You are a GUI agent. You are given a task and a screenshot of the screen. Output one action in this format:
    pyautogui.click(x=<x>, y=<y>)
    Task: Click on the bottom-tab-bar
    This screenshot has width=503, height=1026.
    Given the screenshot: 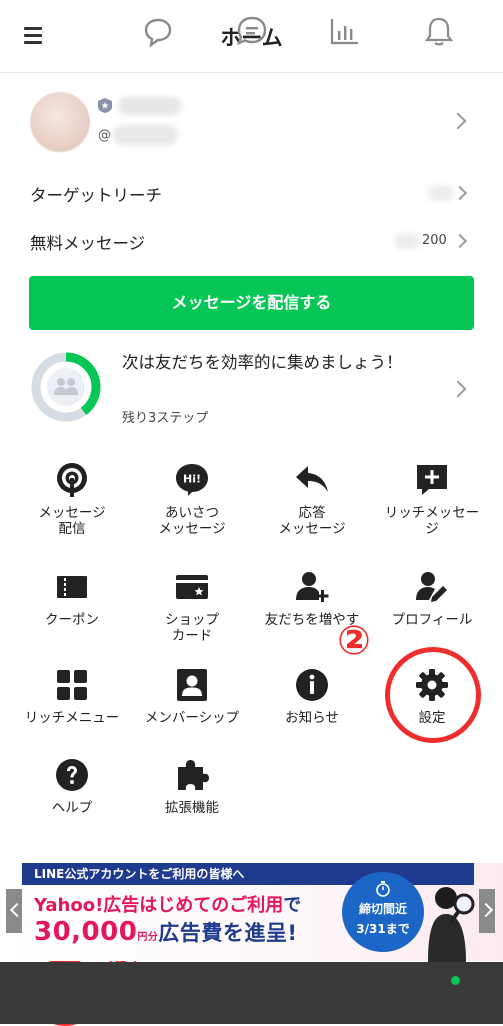 What is the action you would take?
    pyautogui.click(x=251, y=993)
    